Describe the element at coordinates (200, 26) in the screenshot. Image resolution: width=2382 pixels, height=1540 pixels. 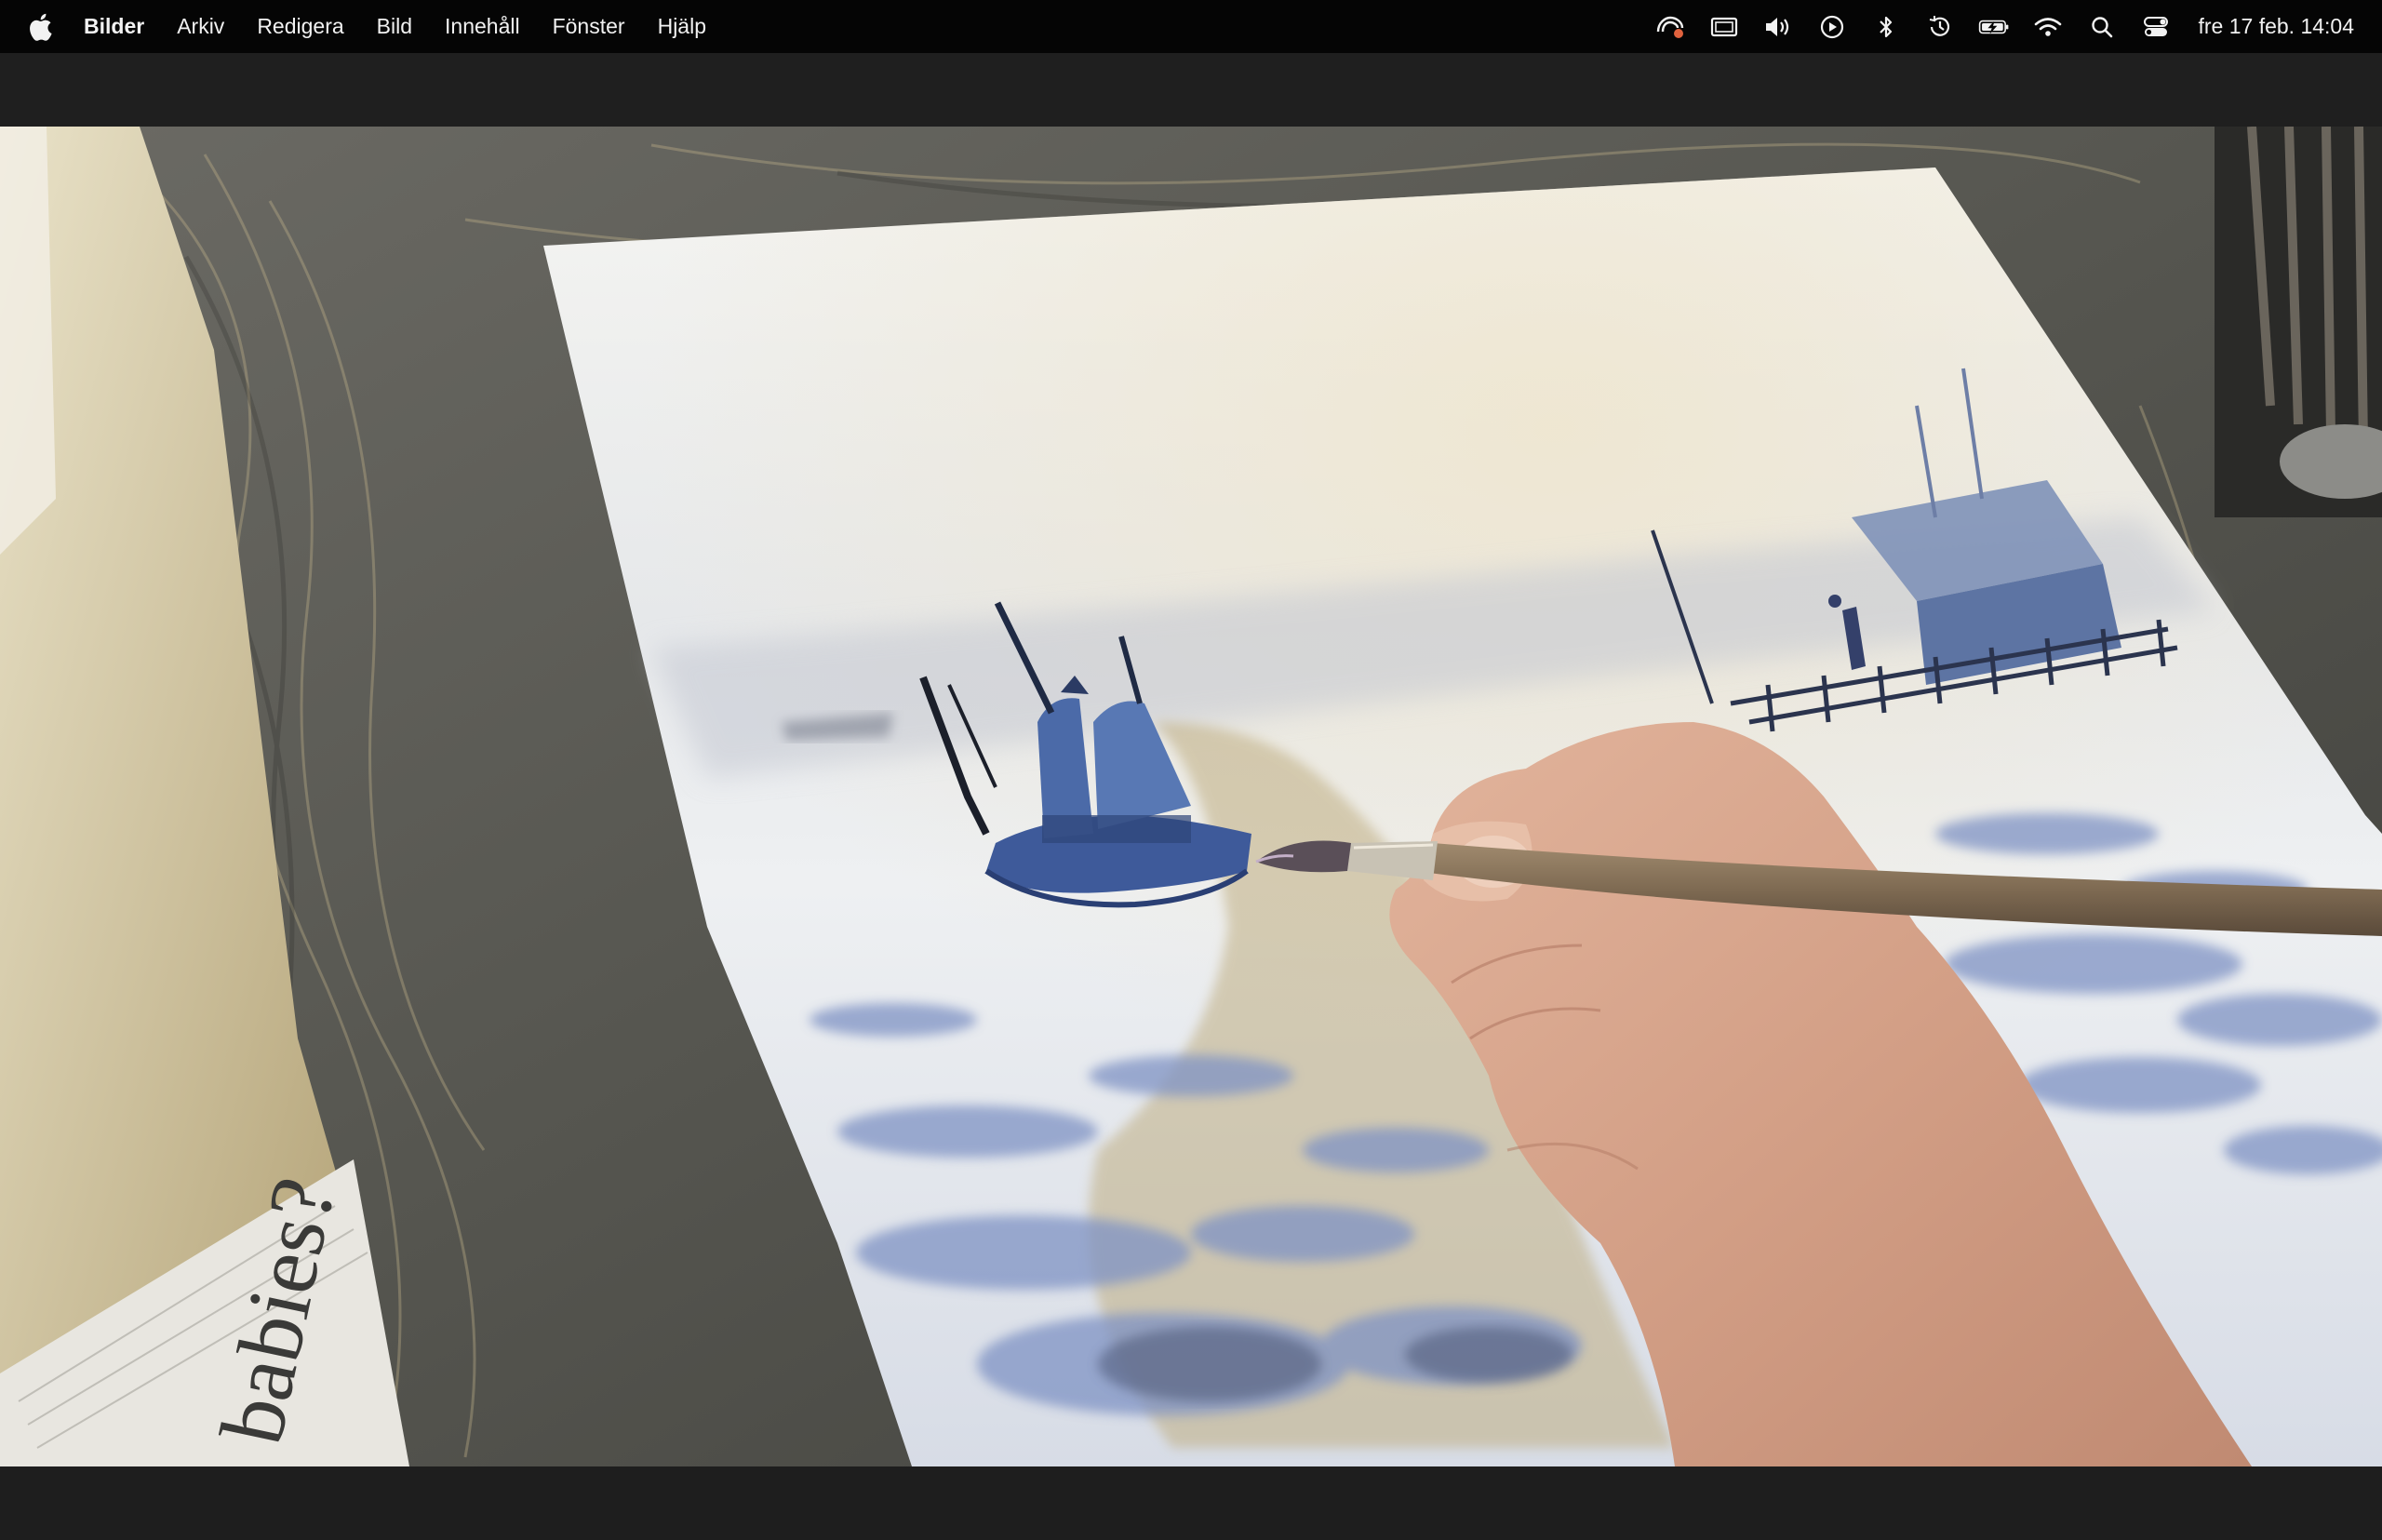
I see `menu-arkiv: Arkiv` at that location.